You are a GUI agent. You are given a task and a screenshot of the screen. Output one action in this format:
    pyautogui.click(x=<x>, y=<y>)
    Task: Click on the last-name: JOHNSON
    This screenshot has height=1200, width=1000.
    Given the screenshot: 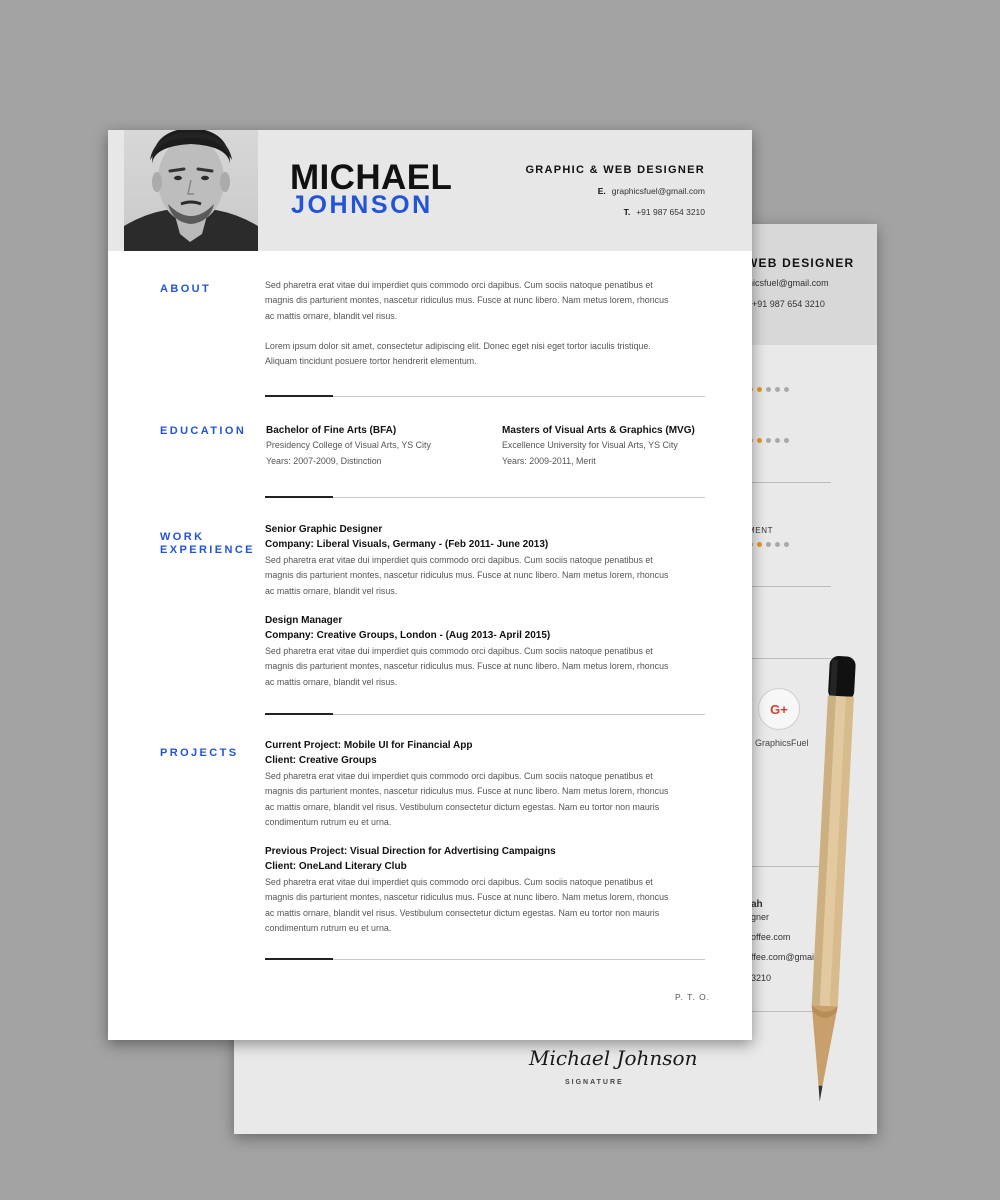 What is the action you would take?
    pyautogui.click(x=362, y=205)
    